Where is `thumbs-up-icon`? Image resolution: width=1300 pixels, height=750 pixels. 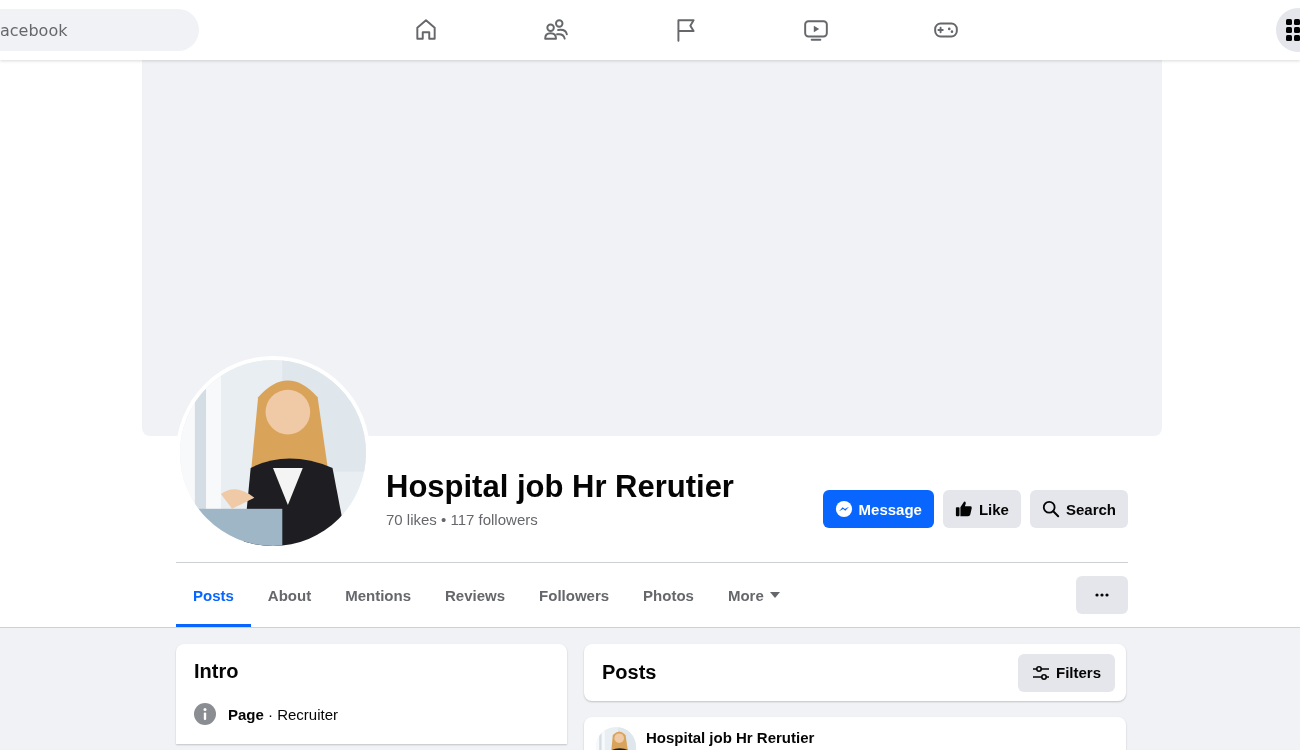
thumbs-up-icon is located at coordinates (963, 509).